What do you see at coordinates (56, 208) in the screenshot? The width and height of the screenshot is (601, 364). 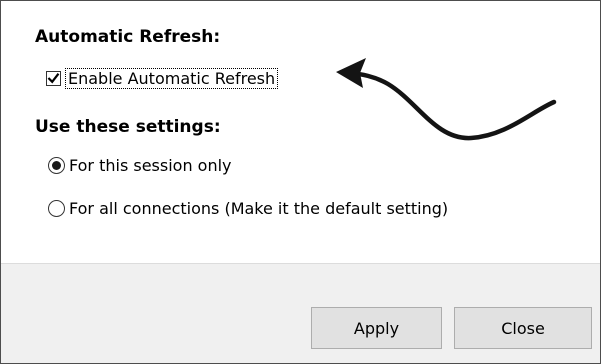 I see `all-connections-radio` at bounding box center [56, 208].